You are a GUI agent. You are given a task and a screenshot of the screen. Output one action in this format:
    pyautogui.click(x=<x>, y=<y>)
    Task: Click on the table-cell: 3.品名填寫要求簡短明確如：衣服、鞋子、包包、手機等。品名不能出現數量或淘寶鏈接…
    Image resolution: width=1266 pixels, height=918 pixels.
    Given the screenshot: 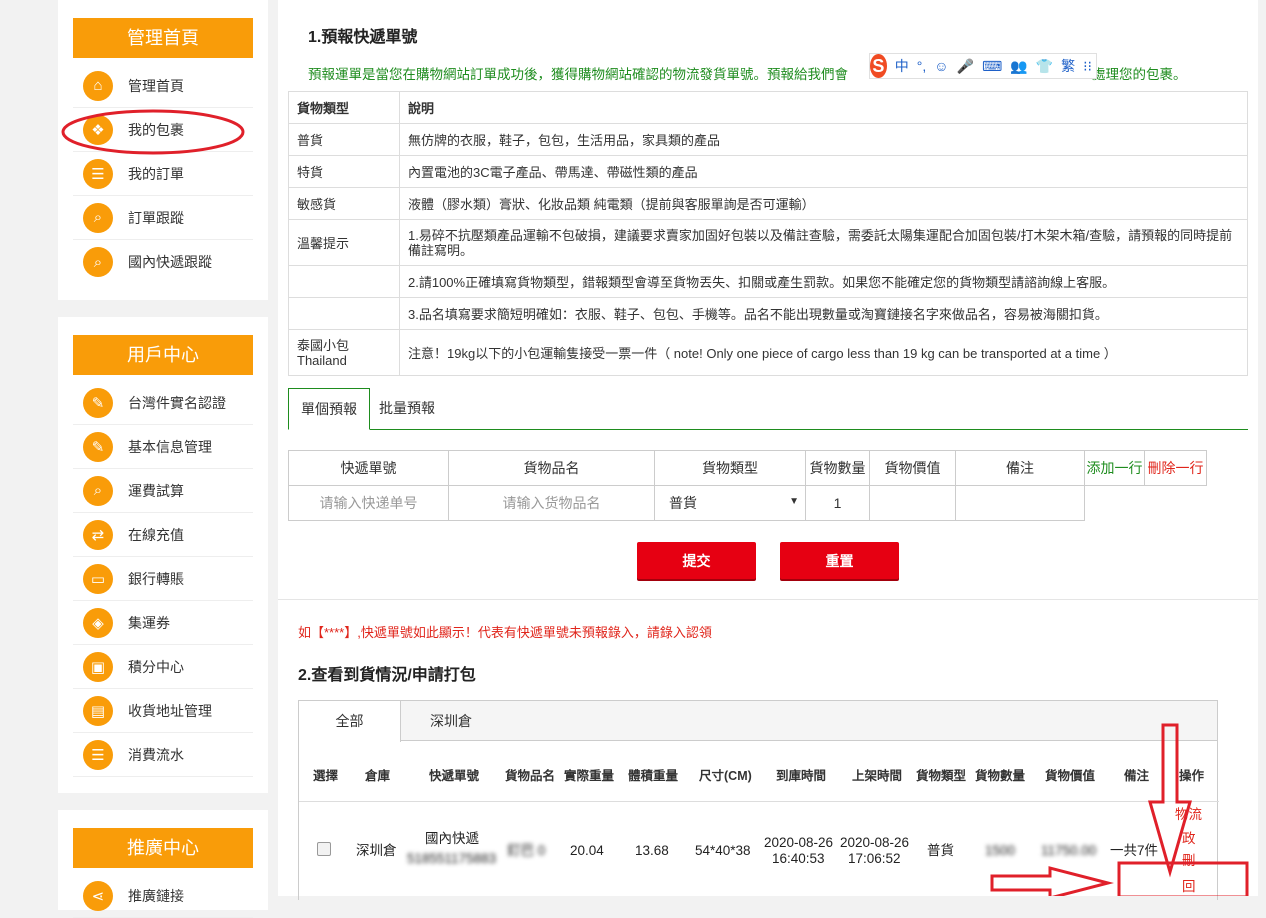 What is the action you would take?
    pyautogui.click(x=823, y=313)
    